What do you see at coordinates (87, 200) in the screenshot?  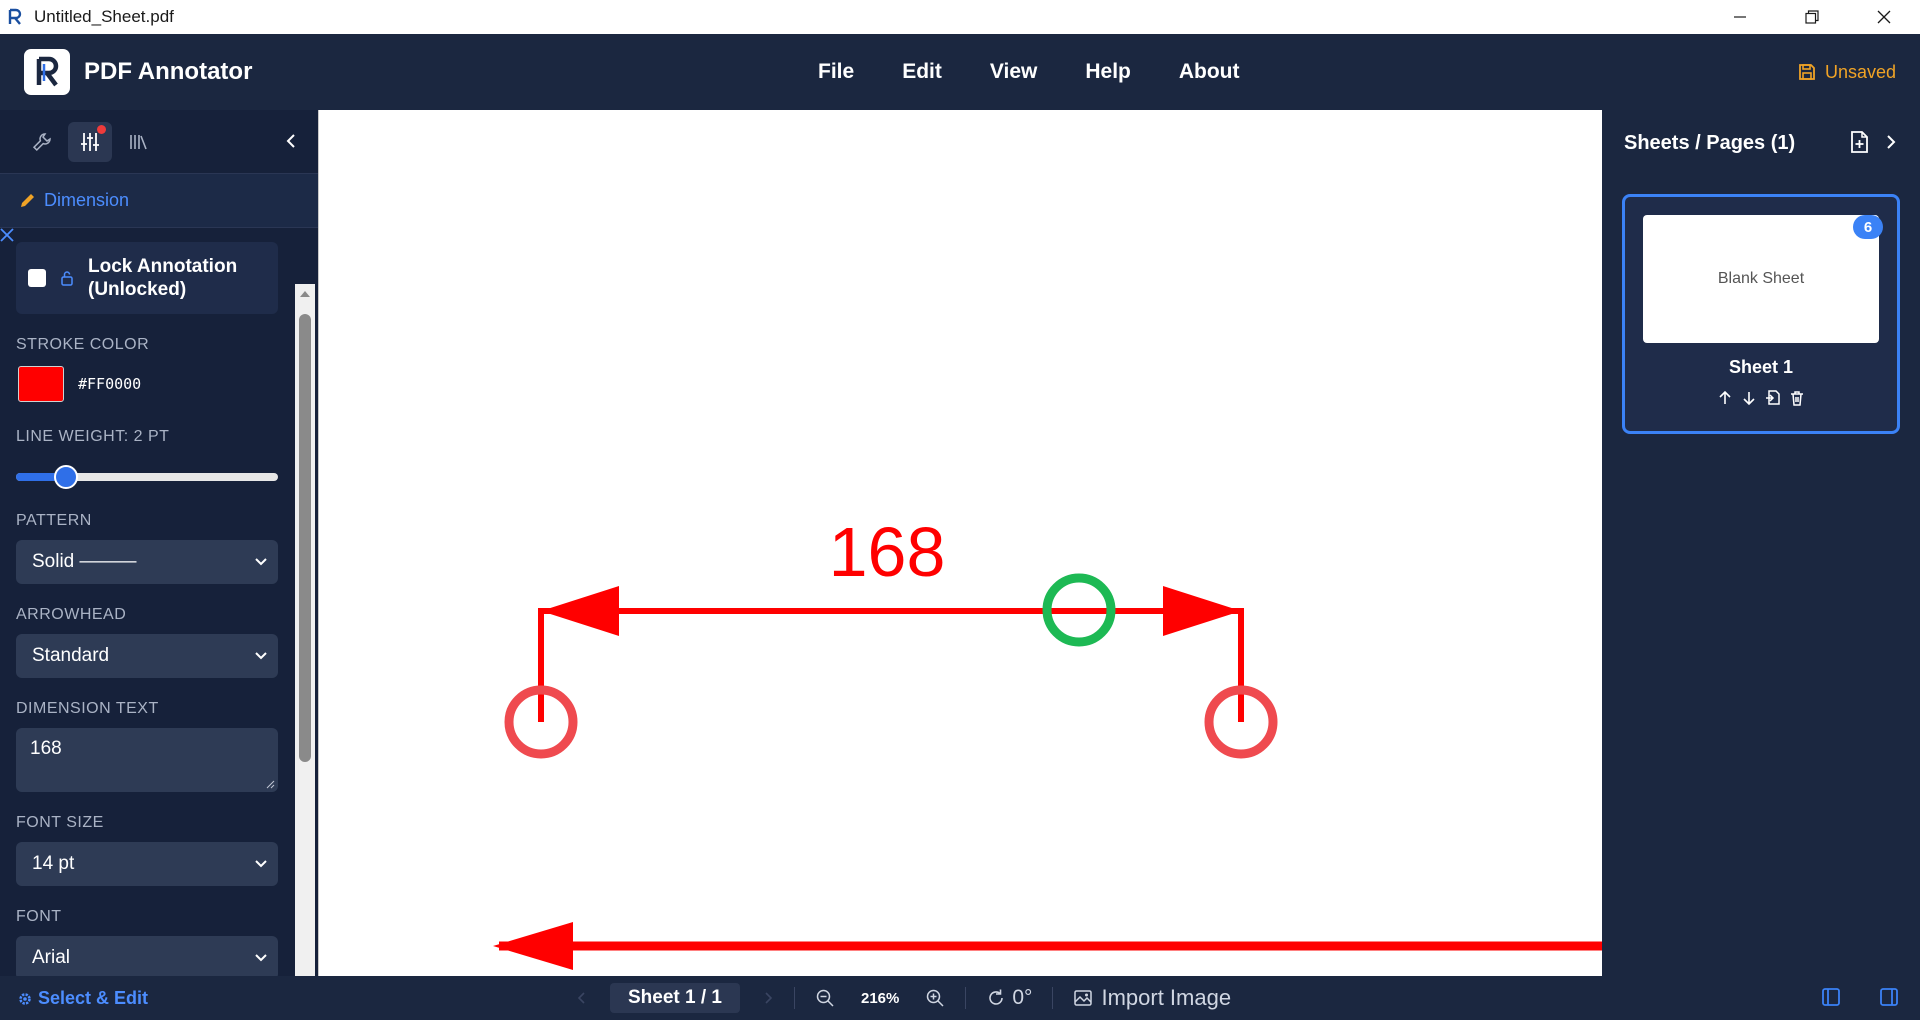 I see `tool-title: Dimension` at bounding box center [87, 200].